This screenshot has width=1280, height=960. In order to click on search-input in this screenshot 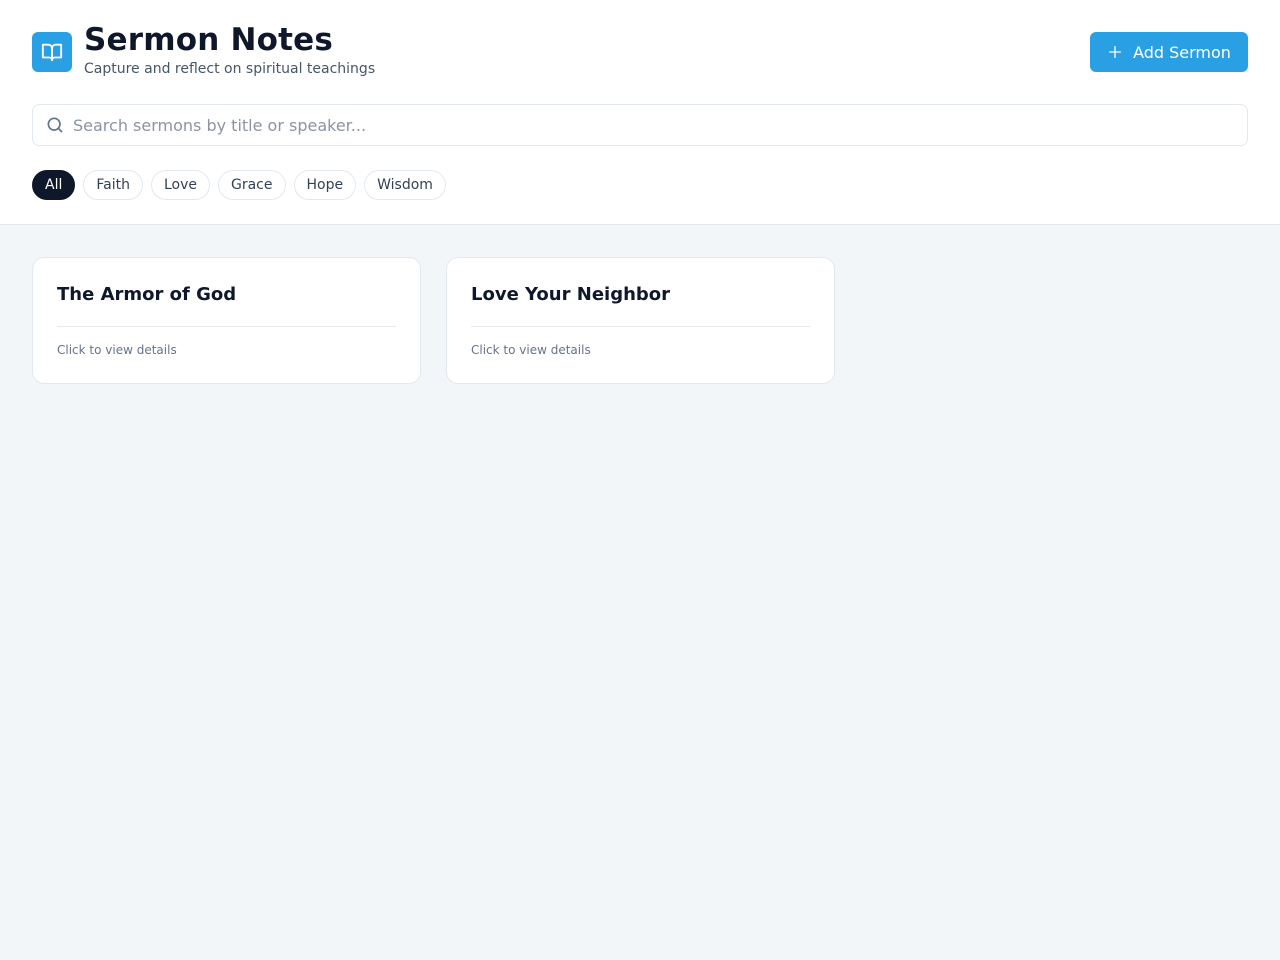, I will do `click(653, 125)`.